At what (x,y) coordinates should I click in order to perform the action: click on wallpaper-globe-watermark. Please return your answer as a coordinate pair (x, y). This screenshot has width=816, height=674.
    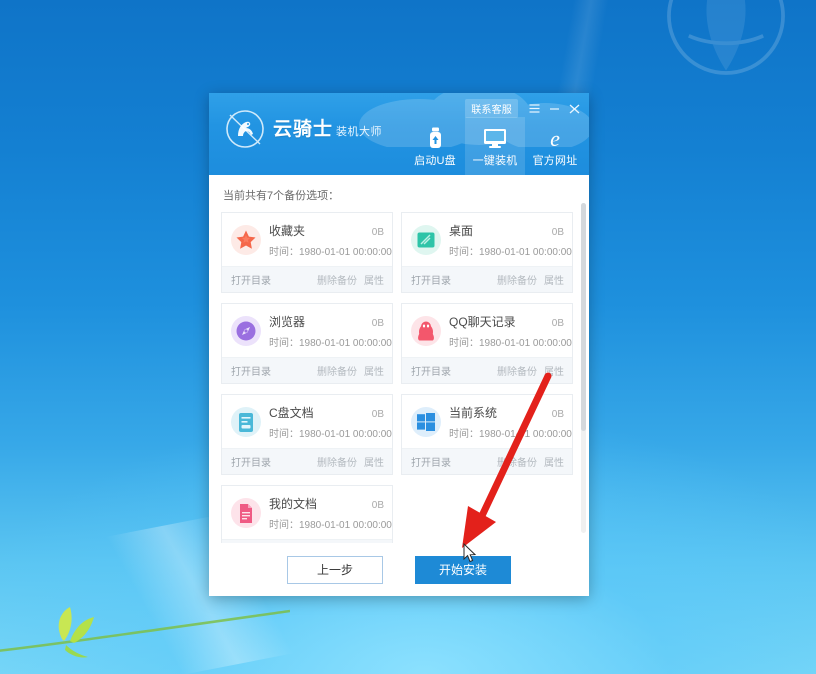
    Looking at the image, I should click on (726, 39).